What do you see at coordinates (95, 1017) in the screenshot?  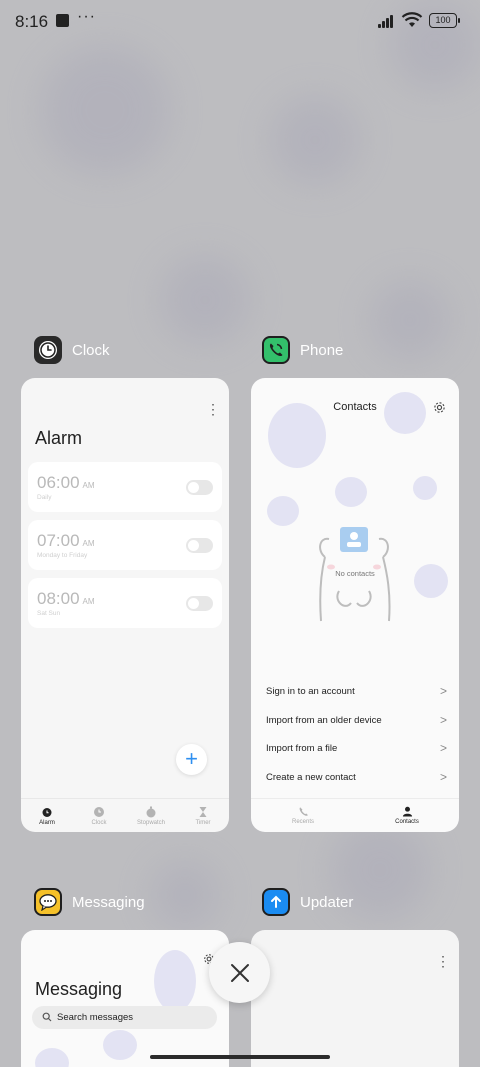 I see `search-placeholder: Search messages` at bounding box center [95, 1017].